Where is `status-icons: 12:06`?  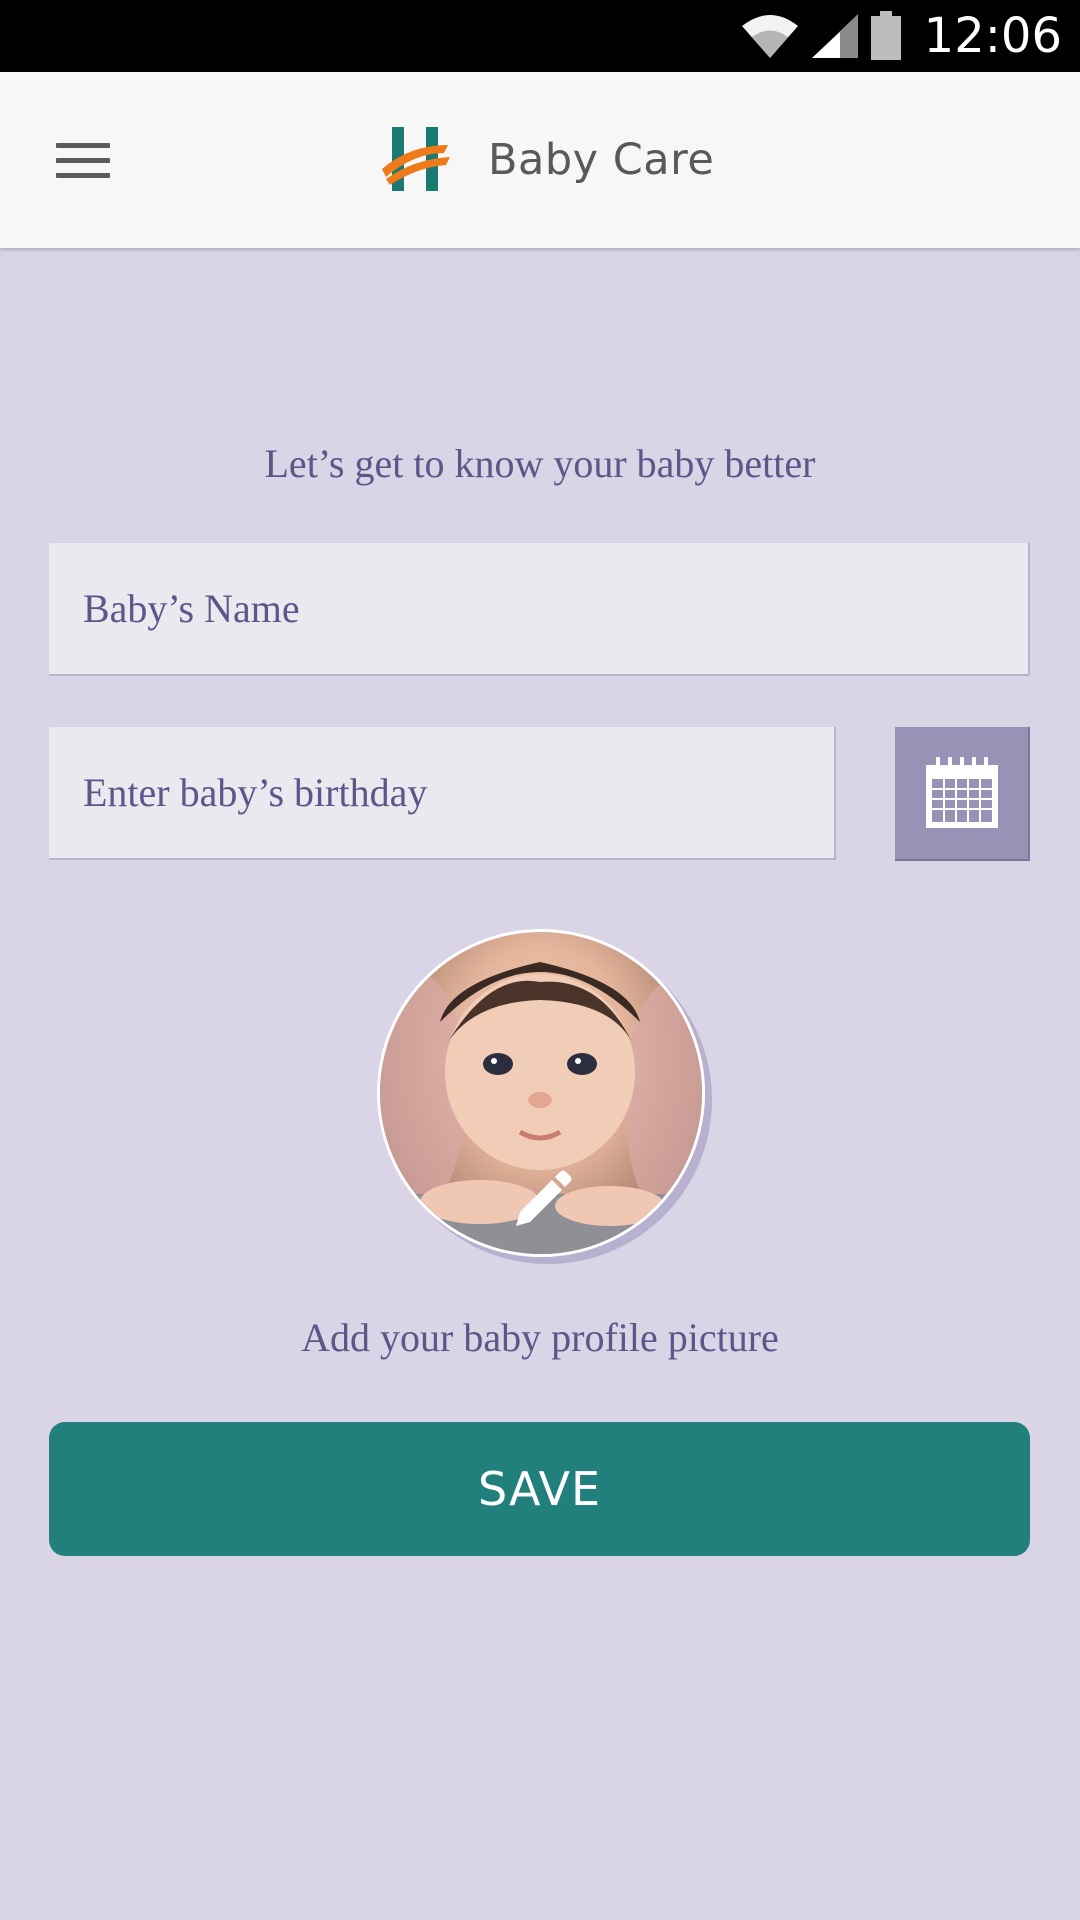 status-icons: 12:06 is located at coordinates (901, 36).